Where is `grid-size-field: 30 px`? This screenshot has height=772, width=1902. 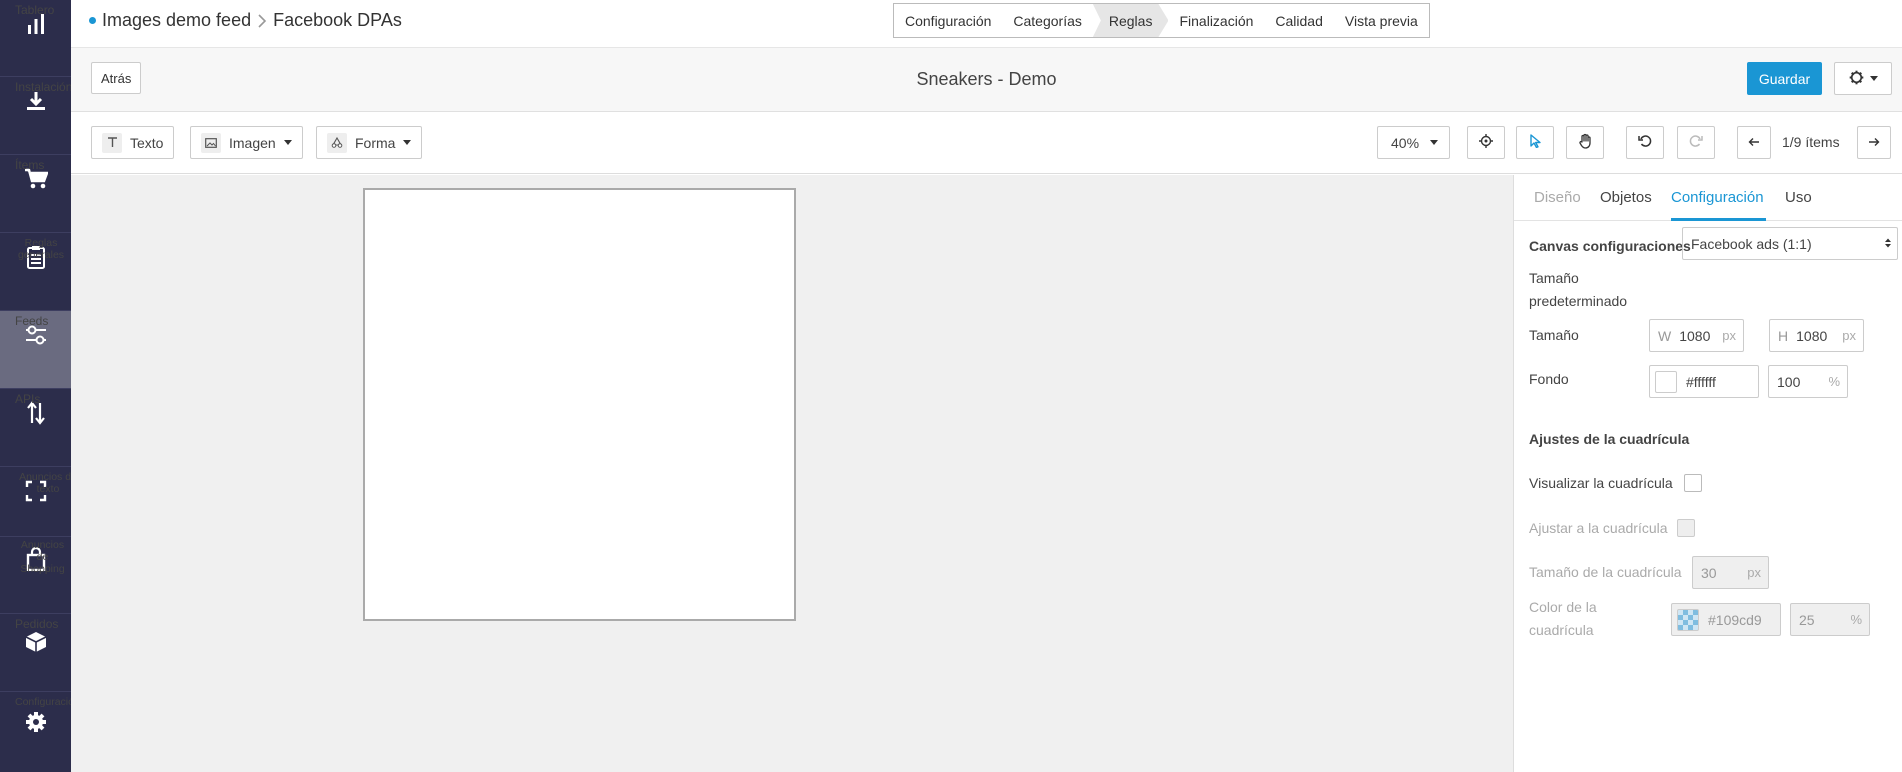 grid-size-field: 30 px is located at coordinates (1730, 572).